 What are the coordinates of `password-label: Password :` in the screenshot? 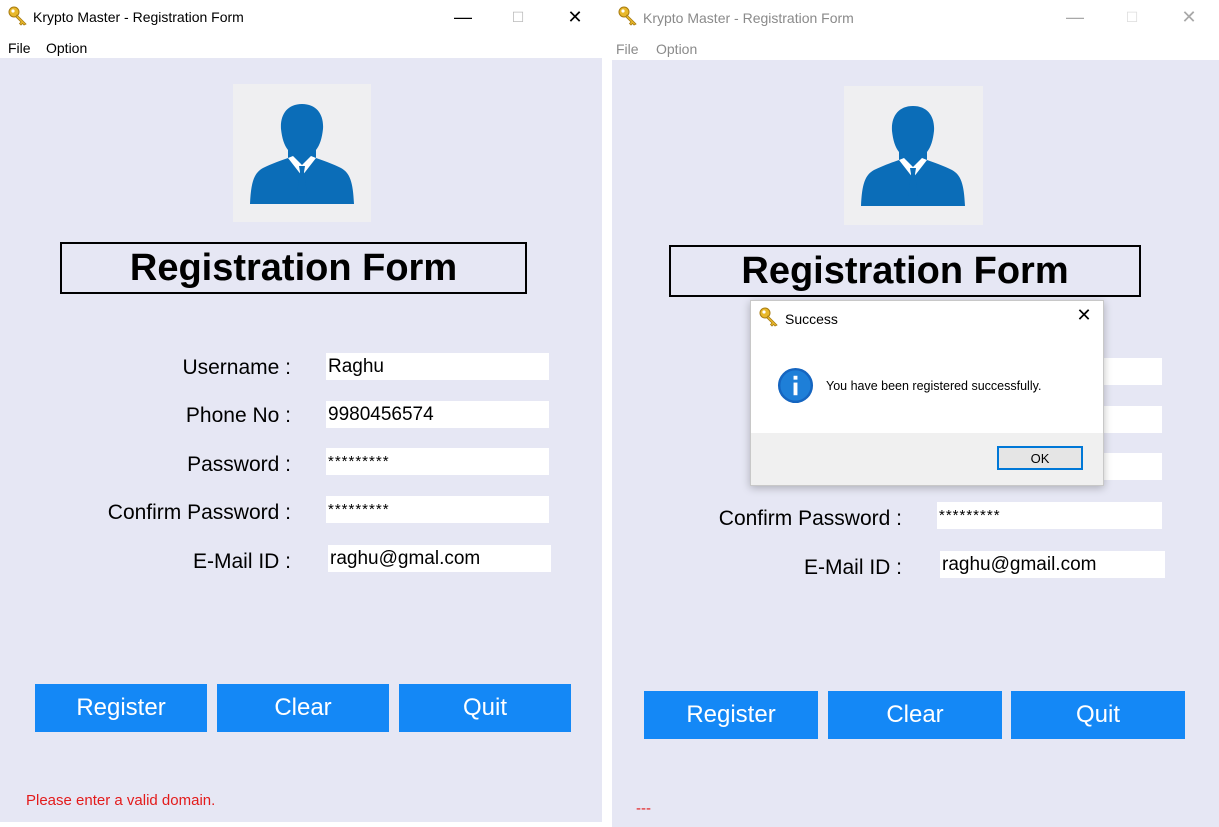 It's located at (239, 464).